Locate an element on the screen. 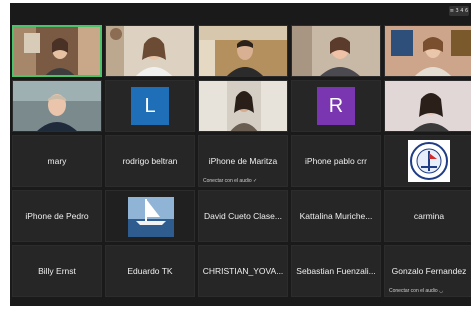  participant-name-tile: rodrigo beltran is located at coordinates (150, 161).